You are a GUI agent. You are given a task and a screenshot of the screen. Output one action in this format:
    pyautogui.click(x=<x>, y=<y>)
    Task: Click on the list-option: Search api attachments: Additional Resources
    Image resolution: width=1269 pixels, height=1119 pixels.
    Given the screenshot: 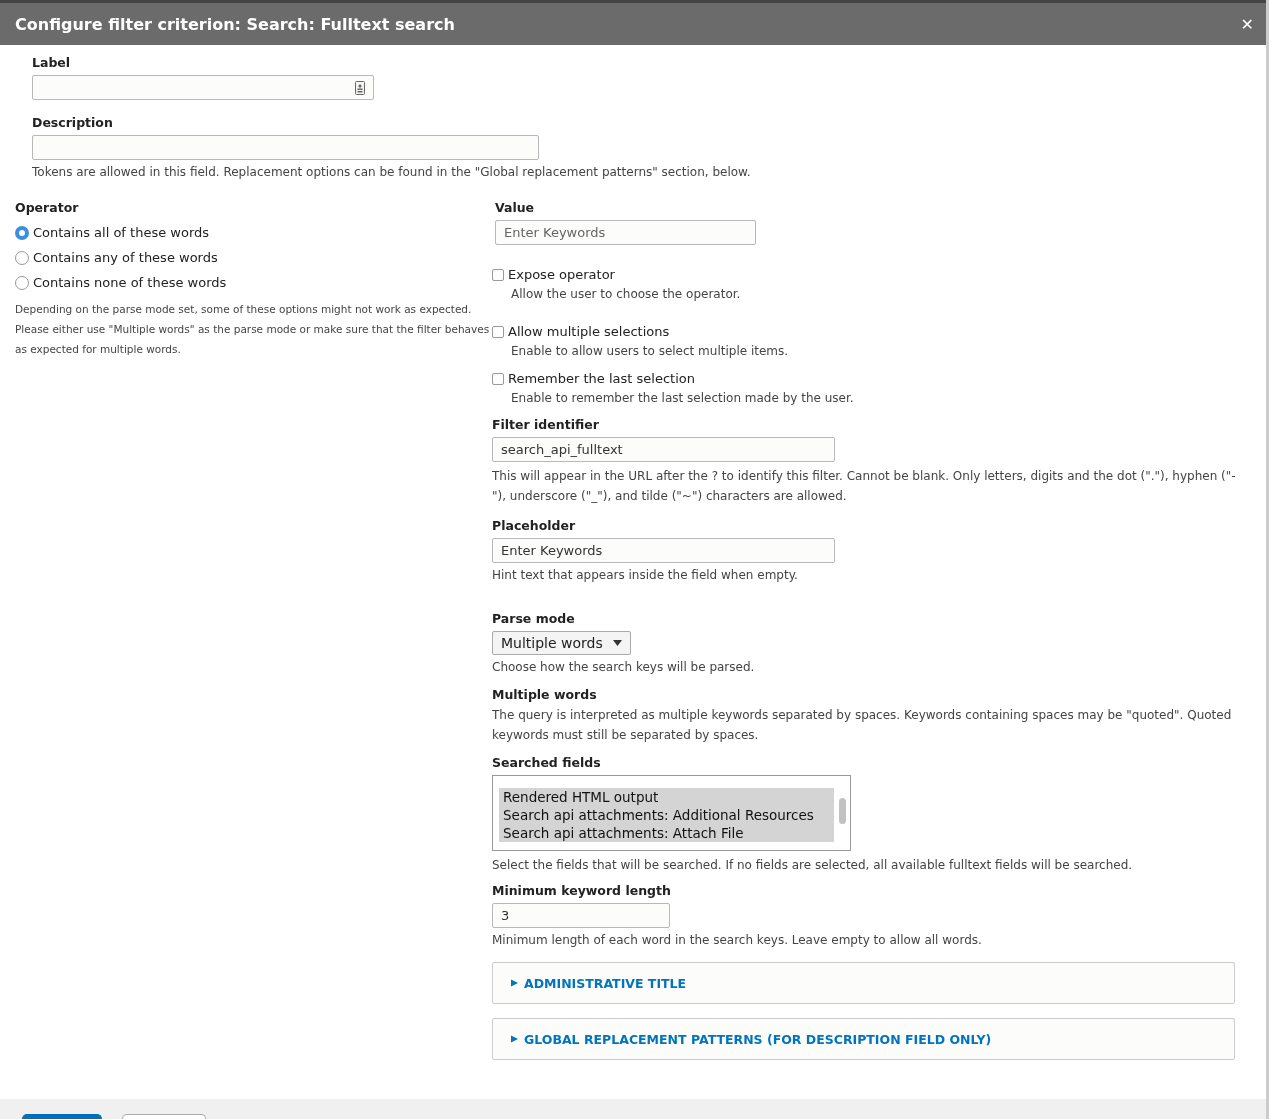 What is the action you would take?
    pyautogui.click(x=666, y=815)
    